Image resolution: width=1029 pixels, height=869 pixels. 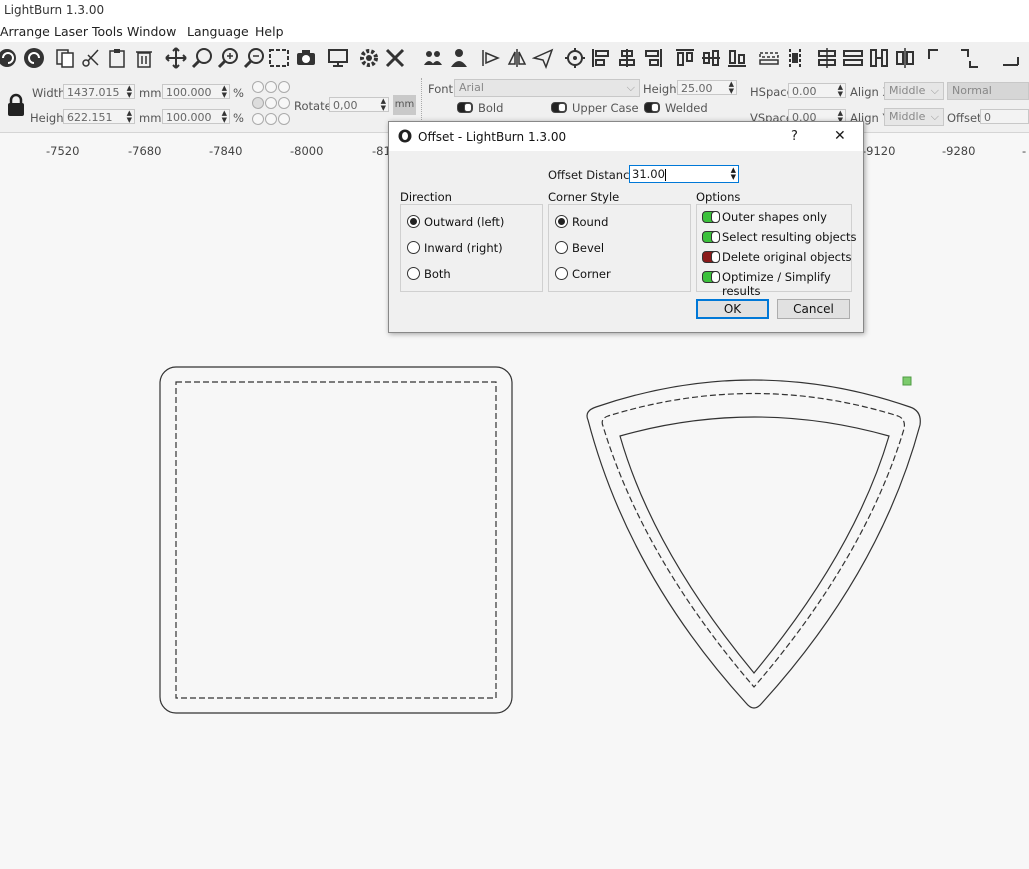 I want to click on camera-icon, so click(x=306, y=58).